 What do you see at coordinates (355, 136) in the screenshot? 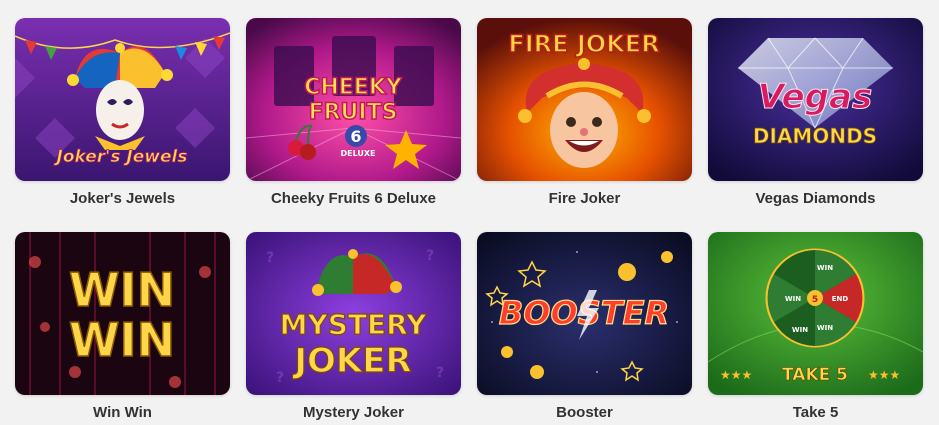
I see `game-logo-number: 6` at bounding box center [355, 136].